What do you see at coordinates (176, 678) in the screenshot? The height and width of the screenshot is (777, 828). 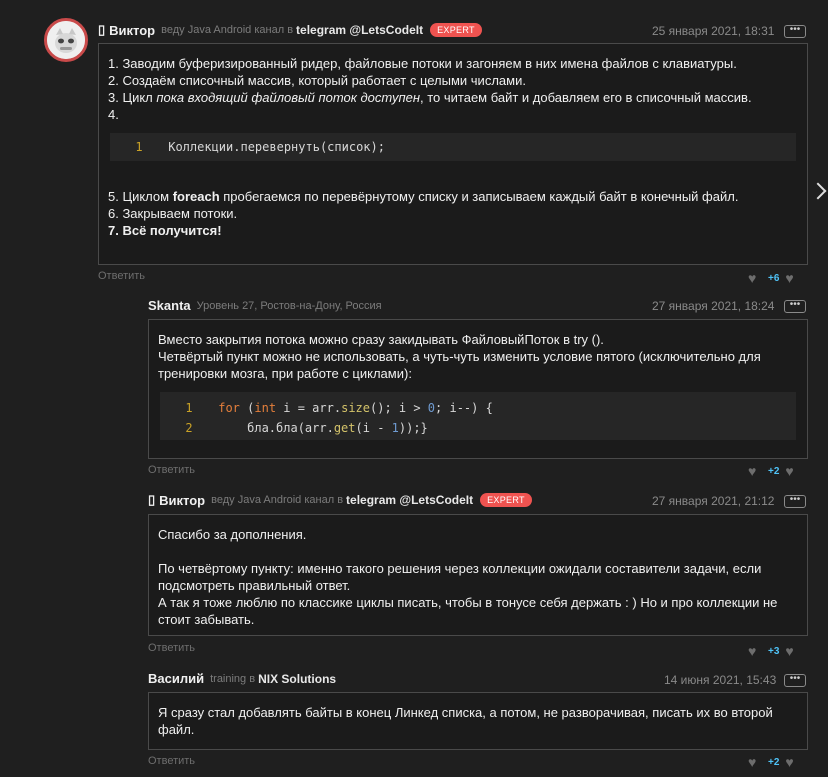 I see `author-name: Василий` at bounding box center [176, 678].